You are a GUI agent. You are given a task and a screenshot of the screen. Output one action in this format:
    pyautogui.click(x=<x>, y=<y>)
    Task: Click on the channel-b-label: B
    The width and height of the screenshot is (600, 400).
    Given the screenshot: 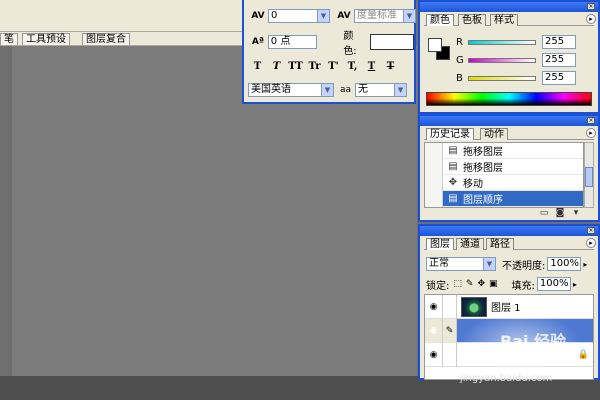 What is the action you would take?
    pyautogui.click(x=459, y=78)
    